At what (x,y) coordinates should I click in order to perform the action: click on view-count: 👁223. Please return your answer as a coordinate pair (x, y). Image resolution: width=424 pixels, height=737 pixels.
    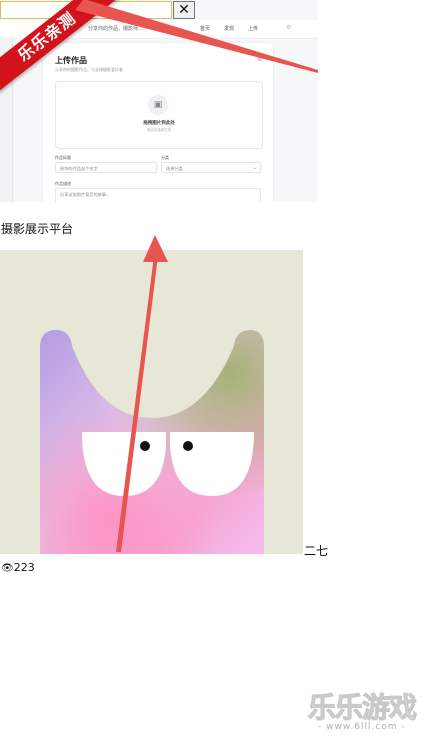
    Looking at the image, I should click on (18, 567).